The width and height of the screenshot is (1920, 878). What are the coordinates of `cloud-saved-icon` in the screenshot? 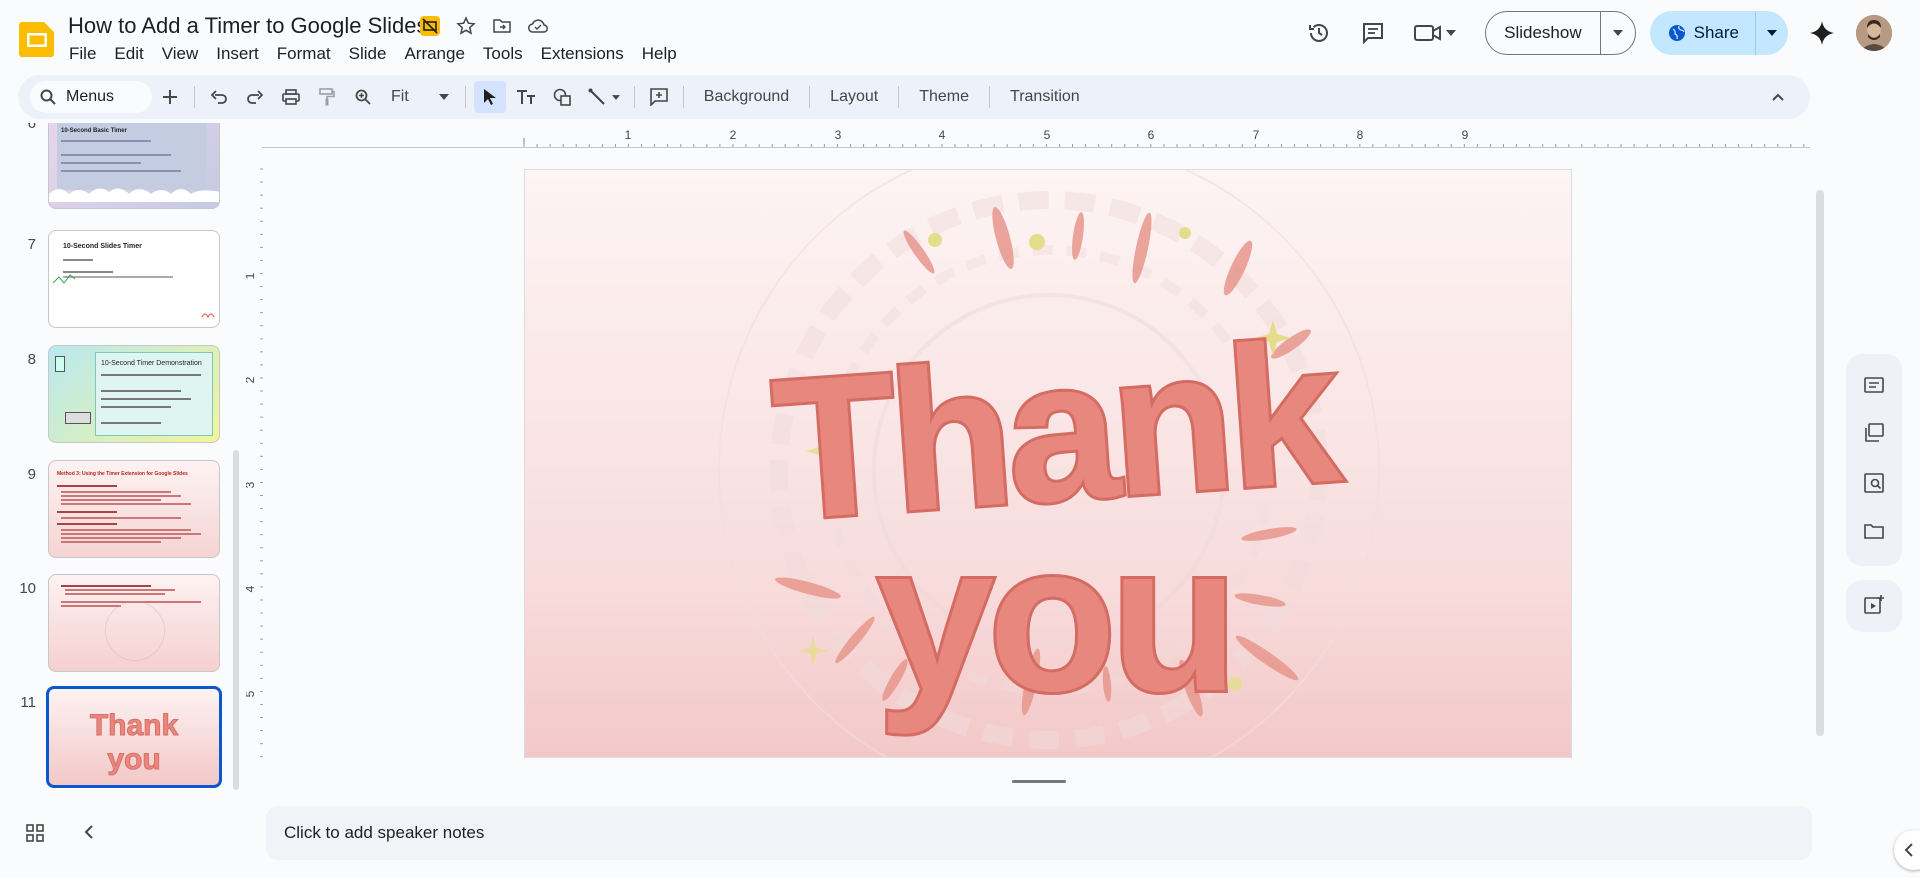 It's located at (538, 26).